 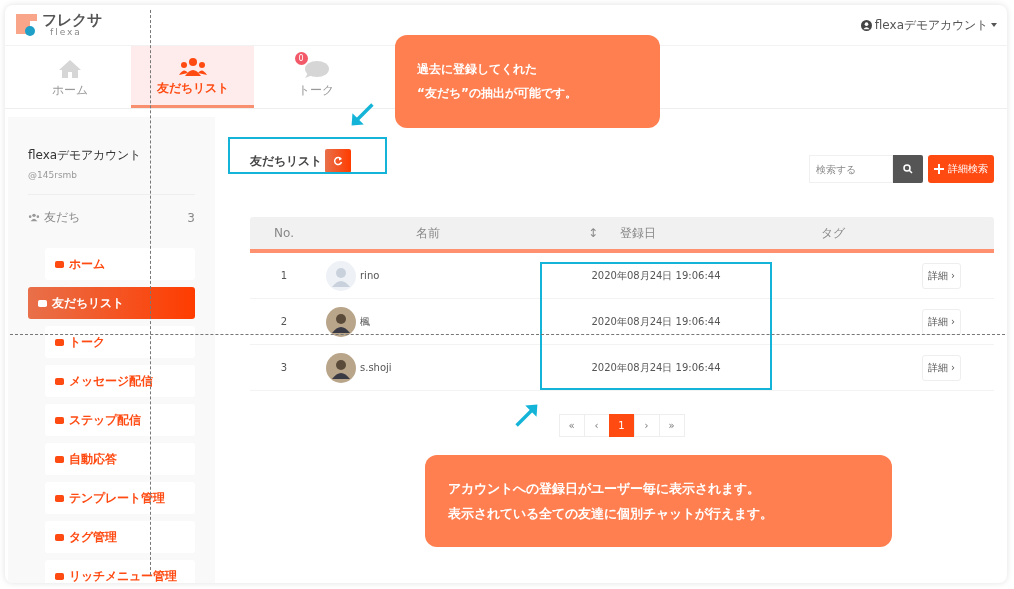 I want to click on page-button: ‹, so click(x=596, y=425).